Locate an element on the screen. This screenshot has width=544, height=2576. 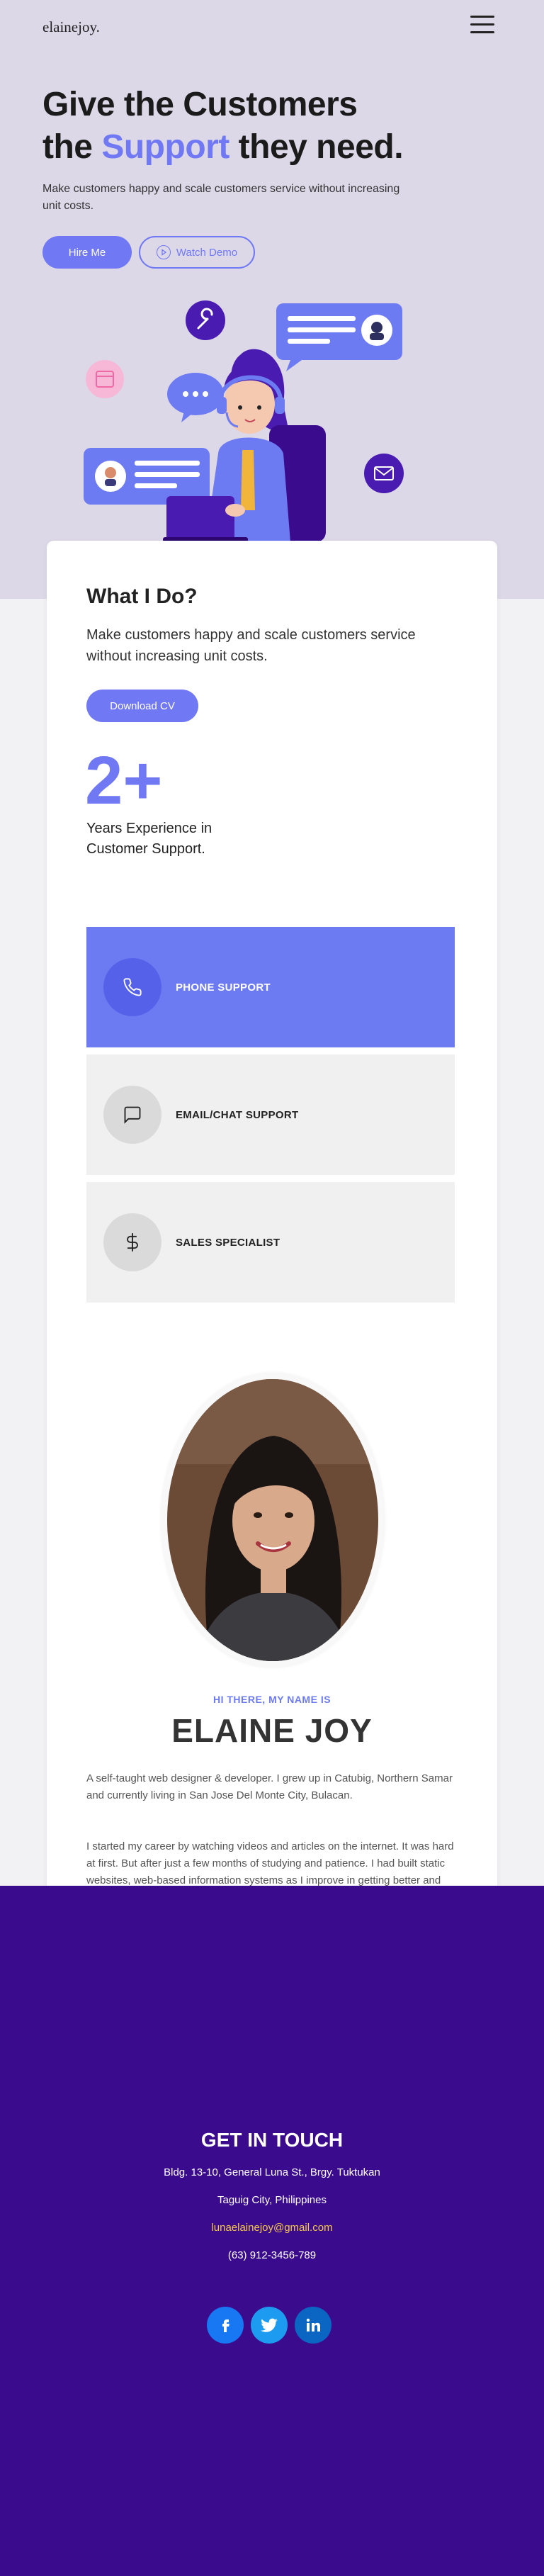
service-label: EMAIL/CHAT SUPPORT is located at coordinates (238, 1114).